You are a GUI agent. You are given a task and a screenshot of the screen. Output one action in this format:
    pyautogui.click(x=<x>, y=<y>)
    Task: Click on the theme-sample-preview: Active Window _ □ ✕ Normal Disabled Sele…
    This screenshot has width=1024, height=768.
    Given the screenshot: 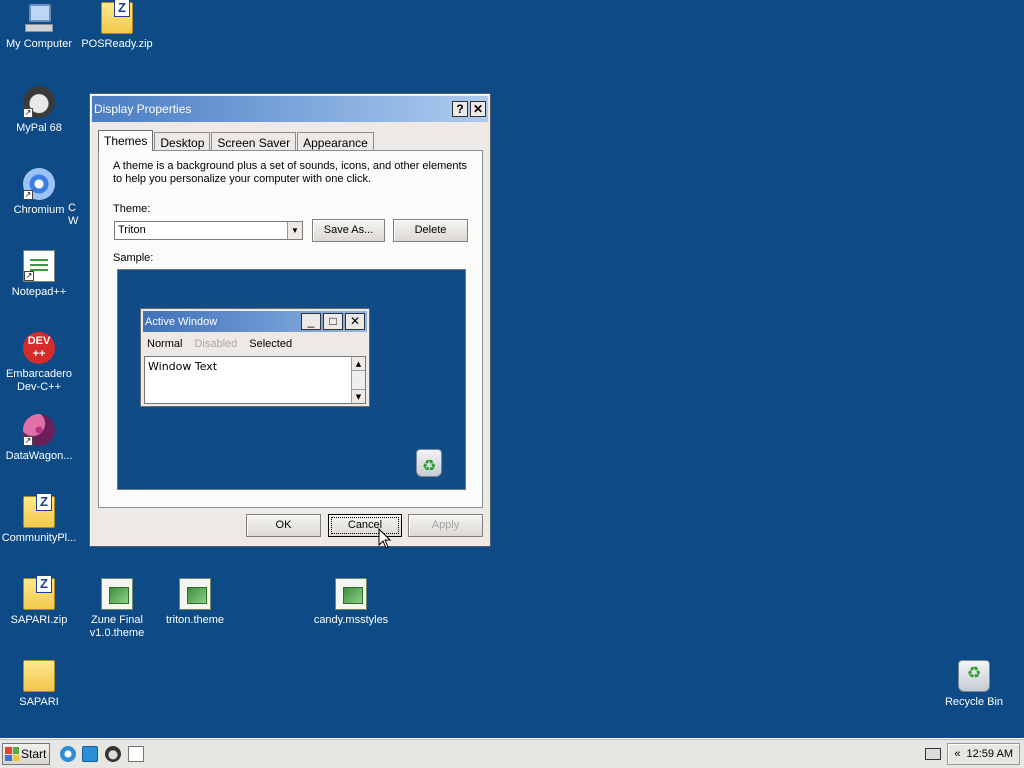 What is the action you would take?
    pyautogui.click(x=291, y=379)
    